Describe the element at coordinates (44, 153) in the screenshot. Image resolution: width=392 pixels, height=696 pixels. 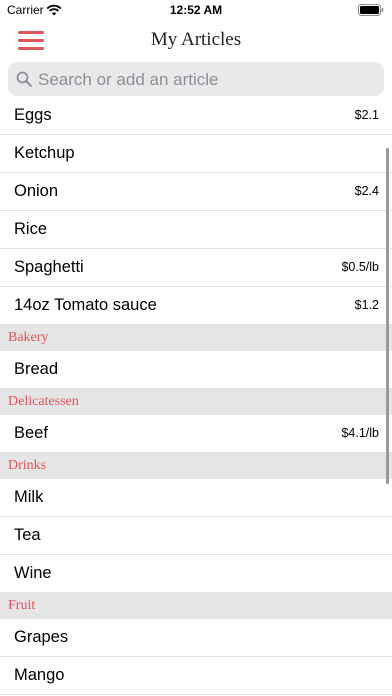
I see `item-name: Ketchup` at that location.